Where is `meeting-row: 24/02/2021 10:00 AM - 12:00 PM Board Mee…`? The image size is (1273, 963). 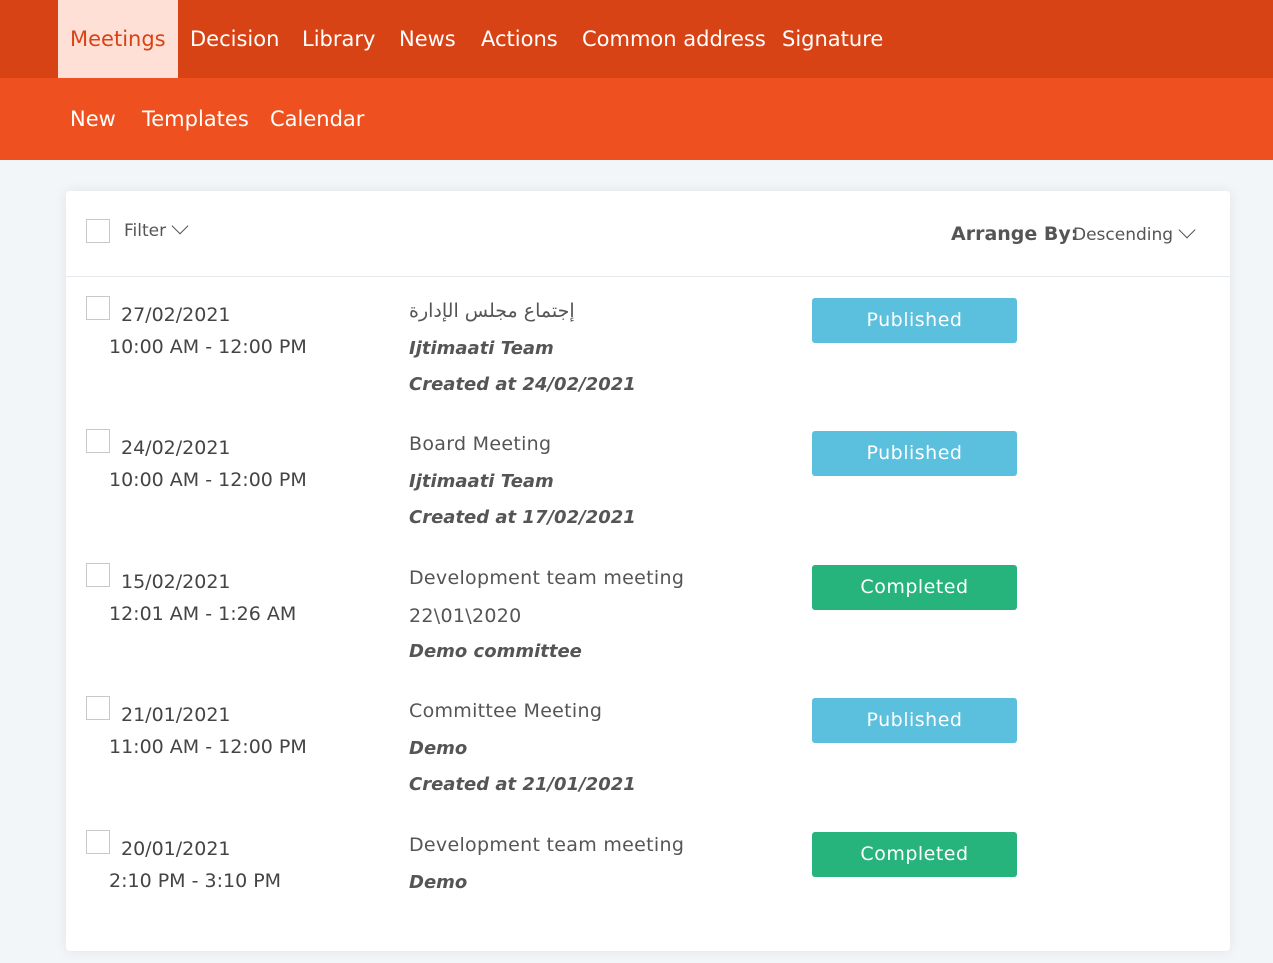 meeting-row: 24/02/2021 10:00 AM - 12:00 PM Board Mee… is located at coordinates (648, 495).